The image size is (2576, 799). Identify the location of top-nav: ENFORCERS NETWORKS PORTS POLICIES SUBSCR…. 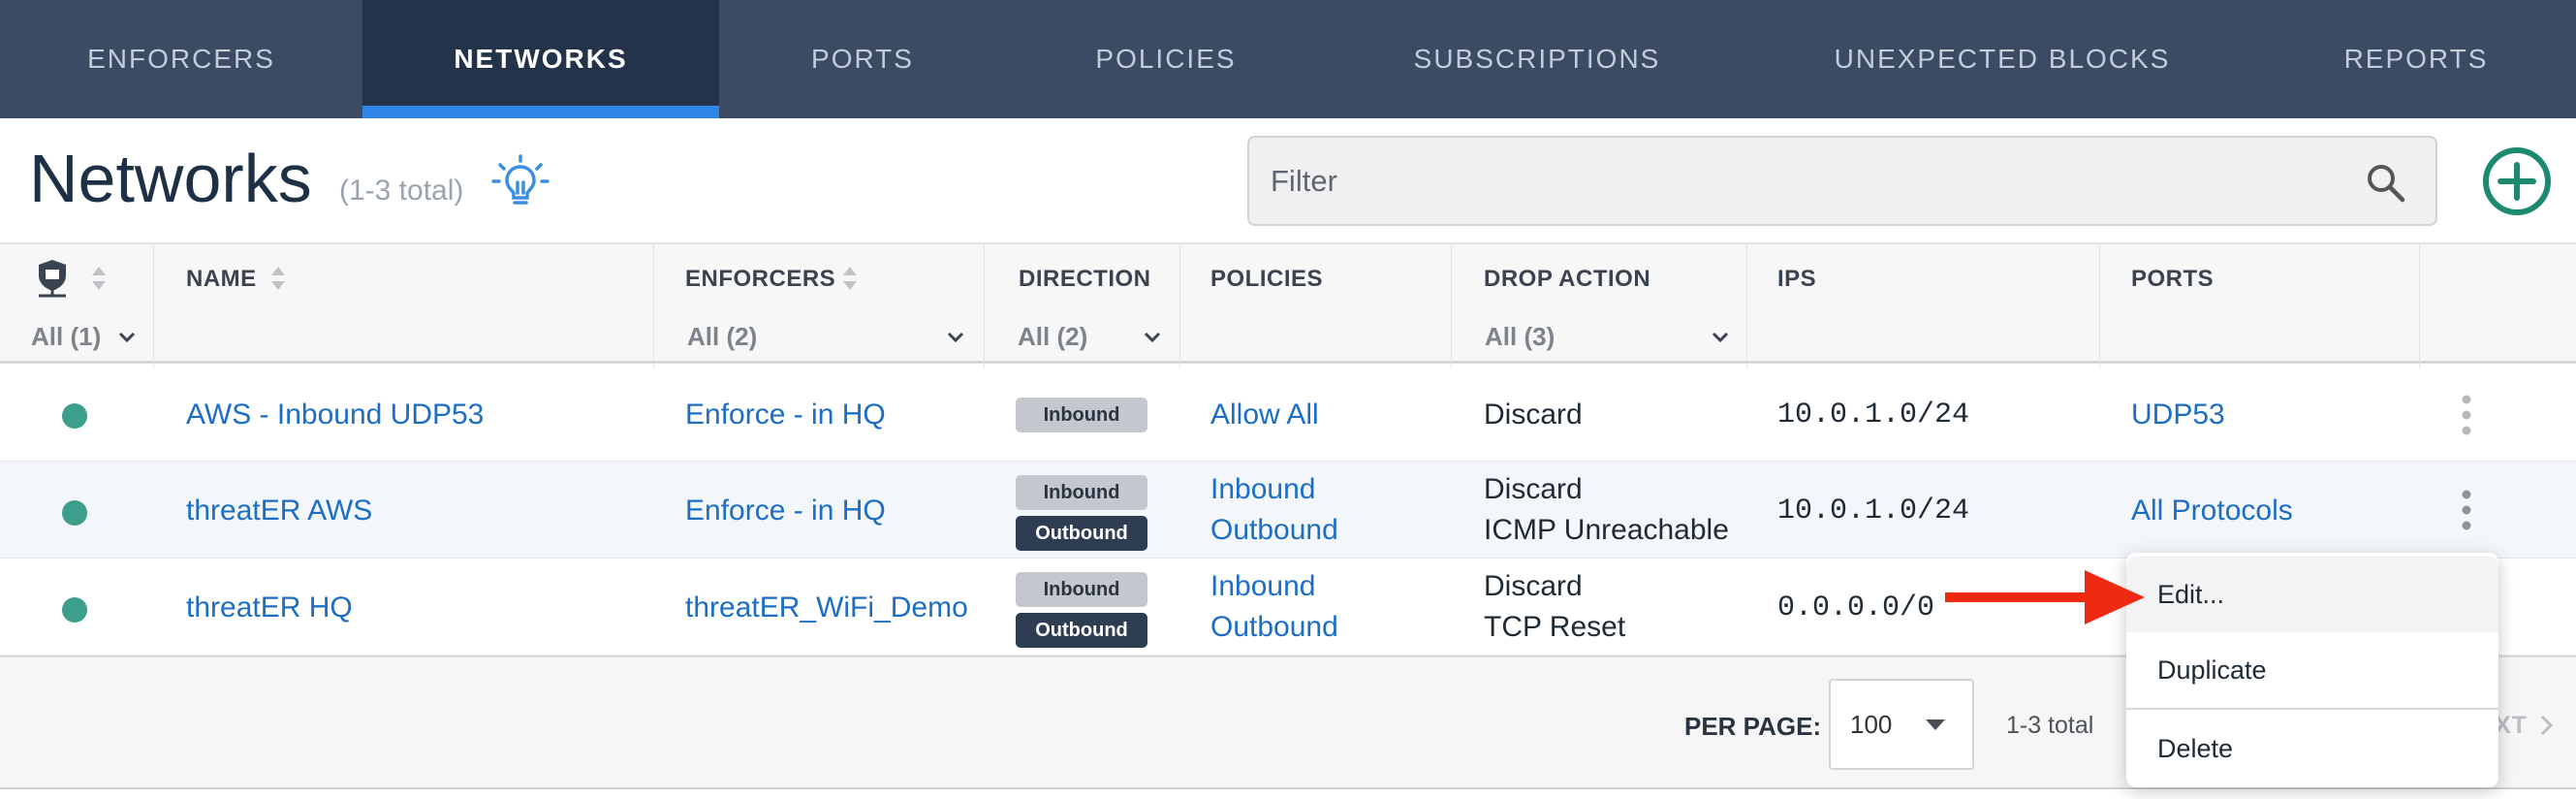
(1288, 59).